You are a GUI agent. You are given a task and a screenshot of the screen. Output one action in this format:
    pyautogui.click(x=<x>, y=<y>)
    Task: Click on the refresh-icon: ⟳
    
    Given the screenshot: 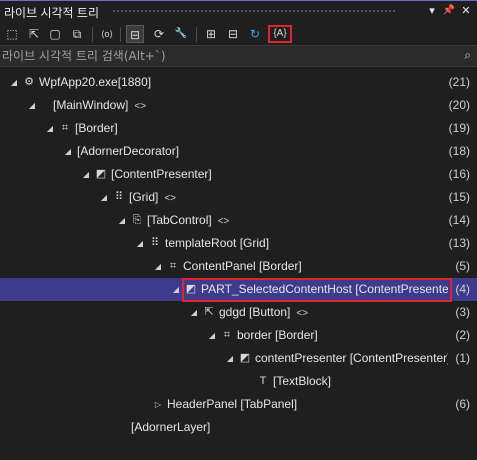 What is the action you would take?
    pyautogui.click(x=159, y=34)
    